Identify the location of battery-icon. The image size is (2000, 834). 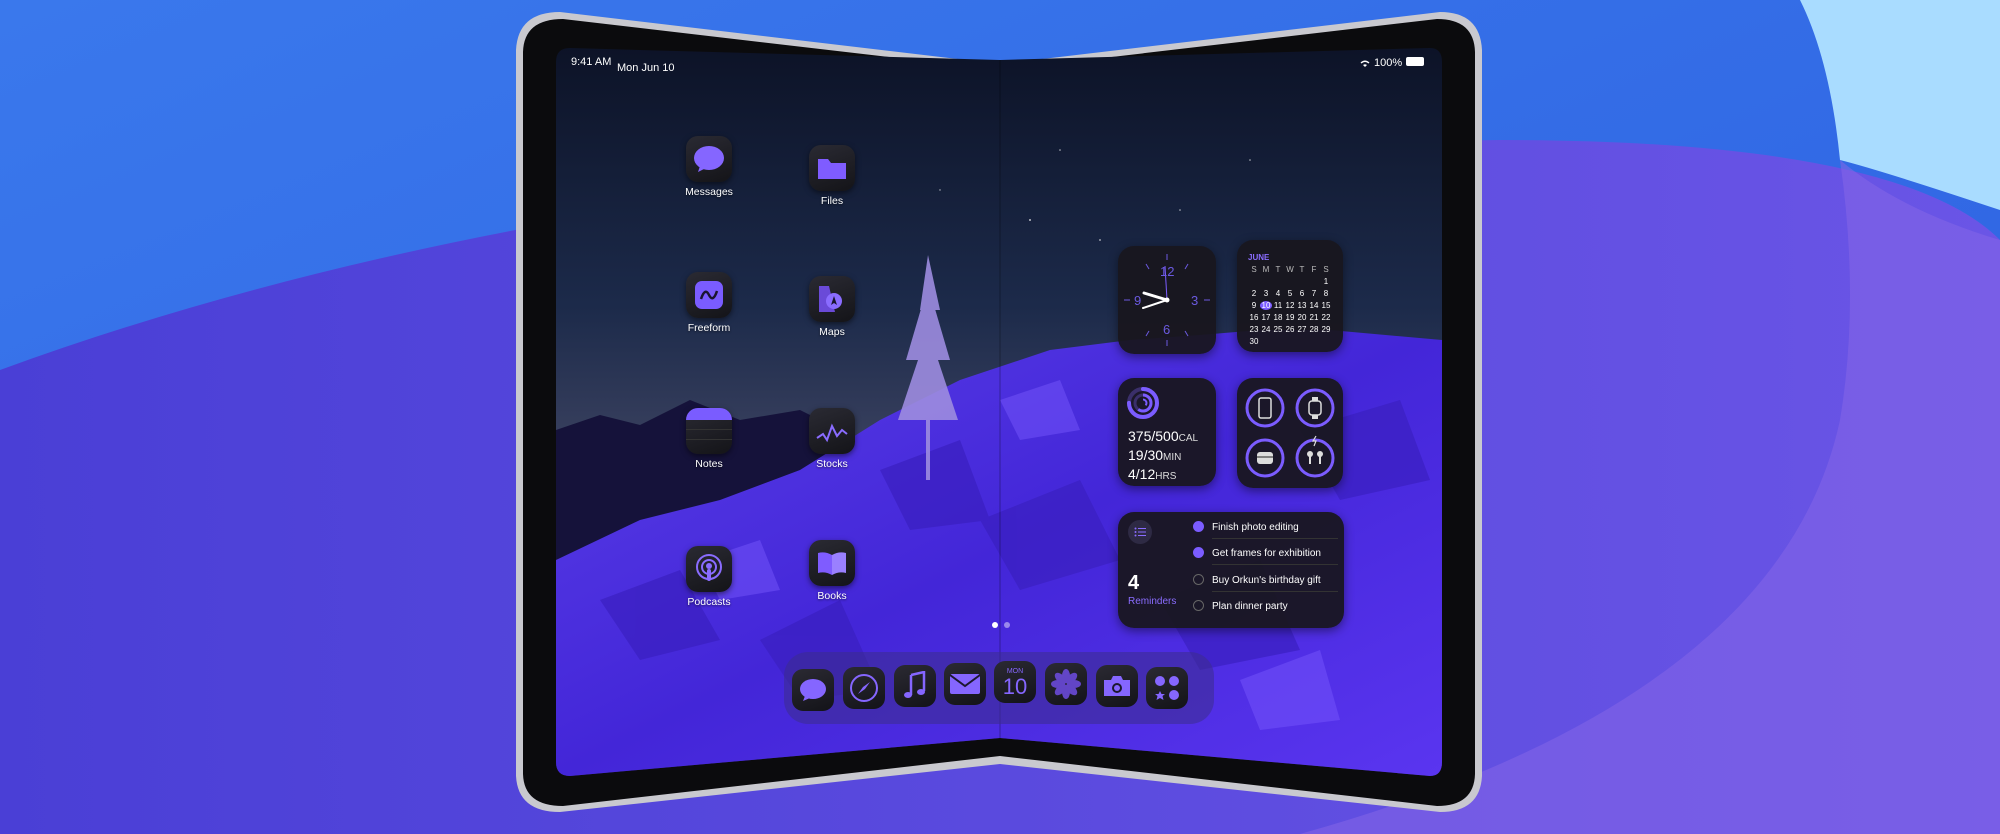
(1415, 61).